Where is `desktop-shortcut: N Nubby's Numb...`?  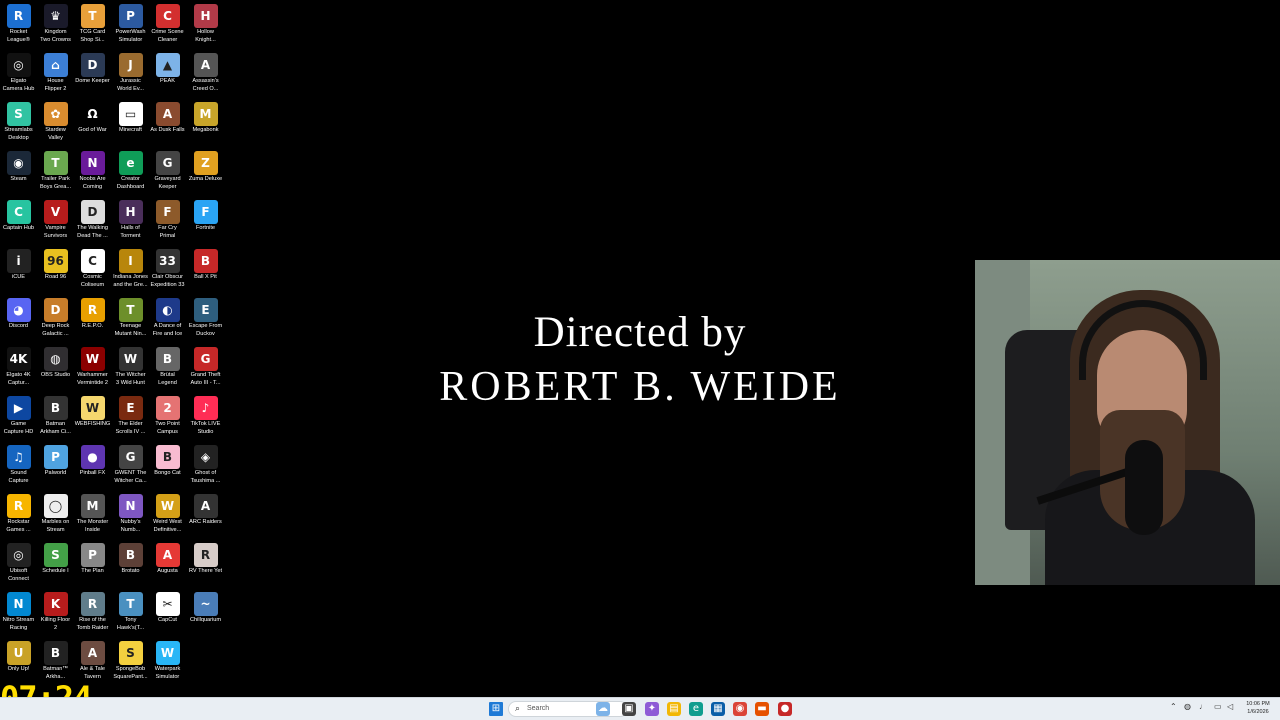
desktop-shortcut: N Nubby's Numb... is located at coordinates (130, 516).